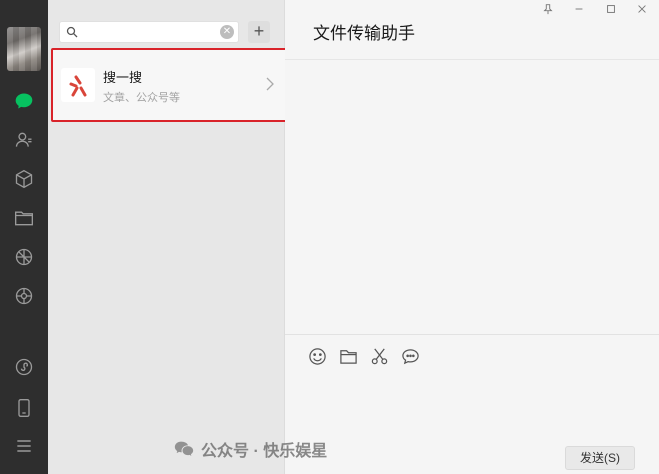  What do you see at coordinates (78, 85) in the screenshot?
I see `search-logo-icon` at bounding box center [78, 85].